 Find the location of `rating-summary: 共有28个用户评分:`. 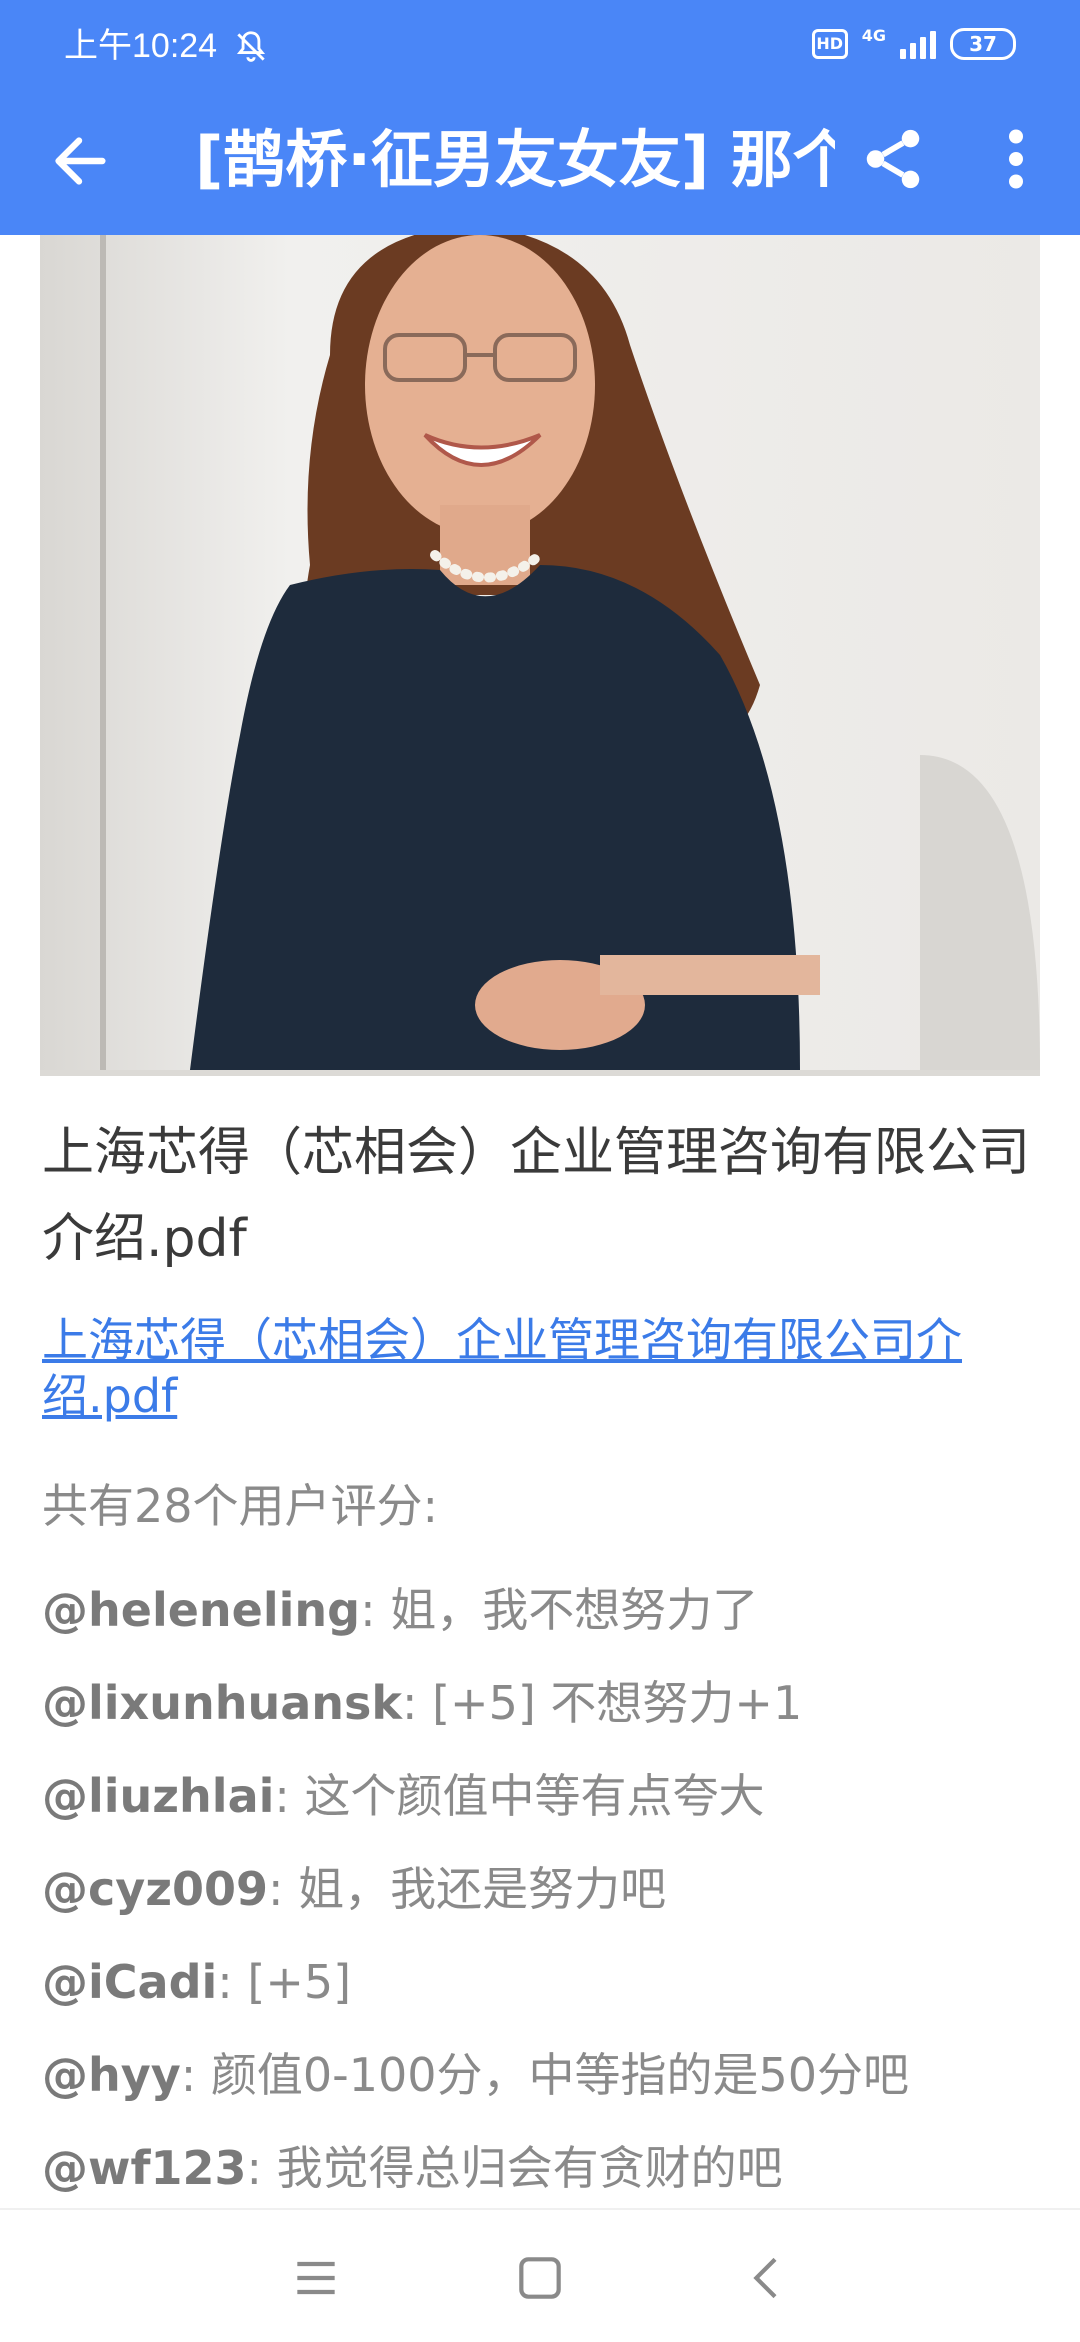

rating-summary: 共有28个用户评分: is located at coordinates (240, 1506).